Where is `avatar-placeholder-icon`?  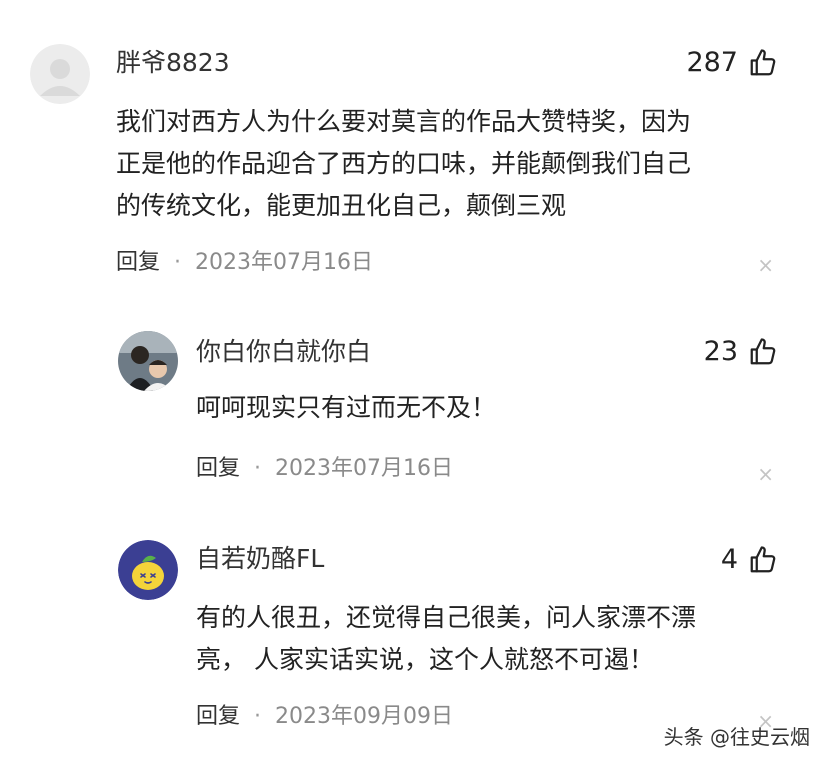 avatar-placeholder-icon is located at coordinates (60, 74).